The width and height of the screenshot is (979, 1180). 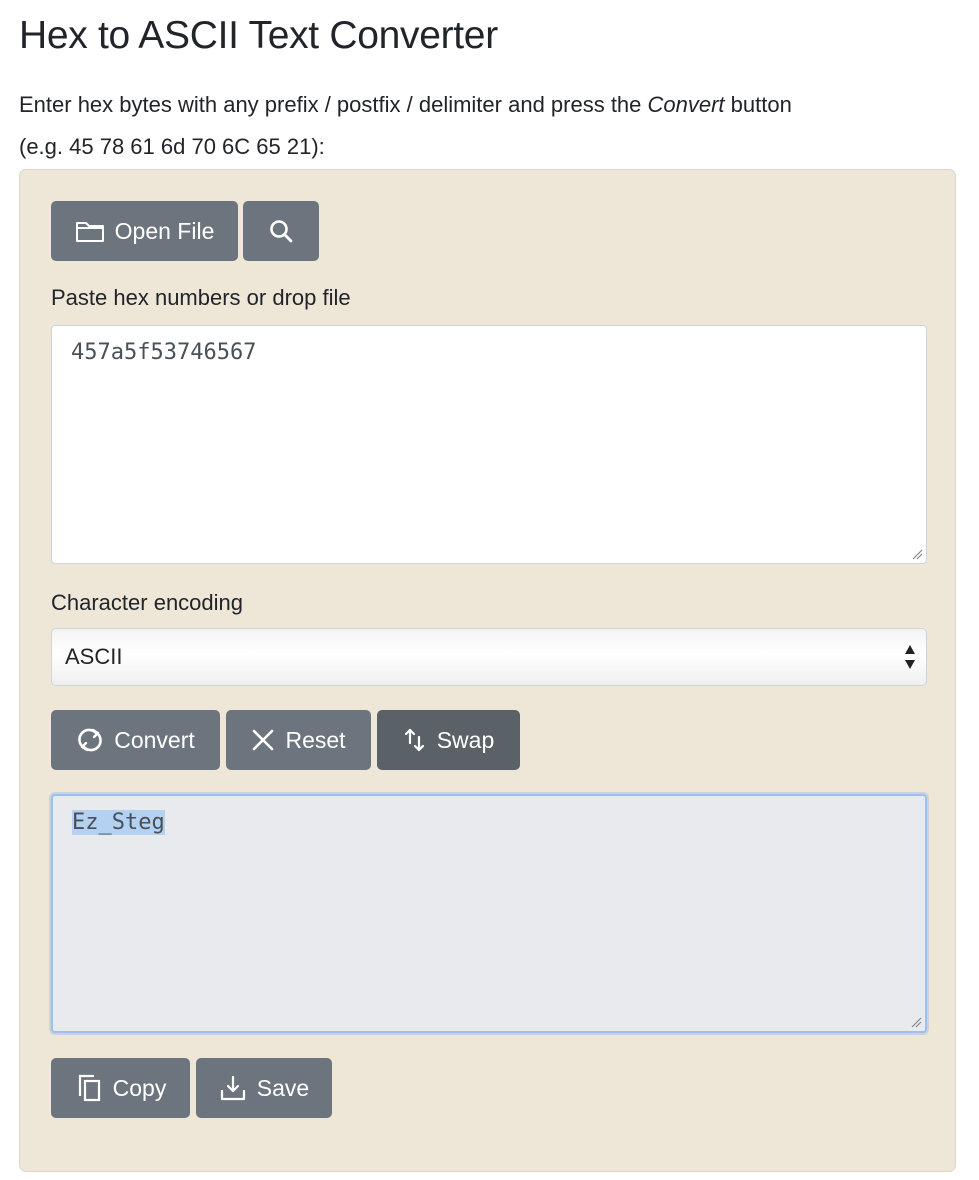 I want to click on ascii-output-value: Ez_Steg, so click(x=118, y=822).